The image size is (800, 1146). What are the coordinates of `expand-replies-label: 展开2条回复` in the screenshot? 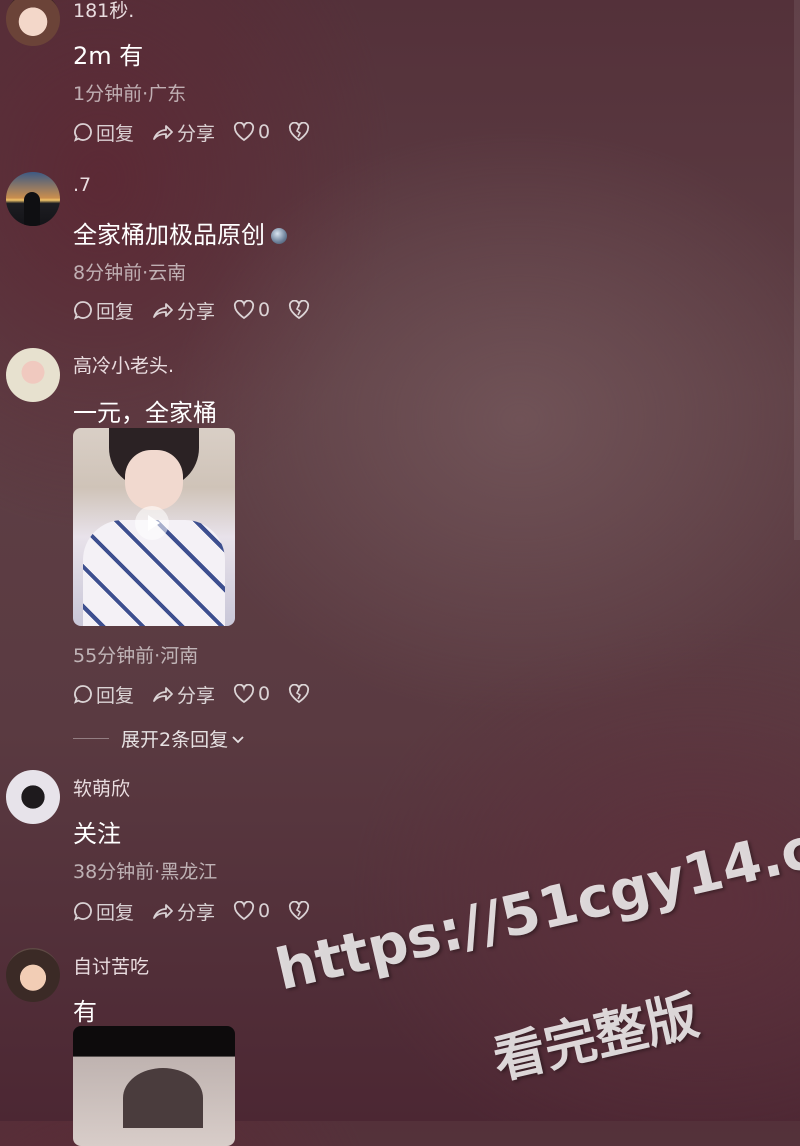 It's located at (175, 740).